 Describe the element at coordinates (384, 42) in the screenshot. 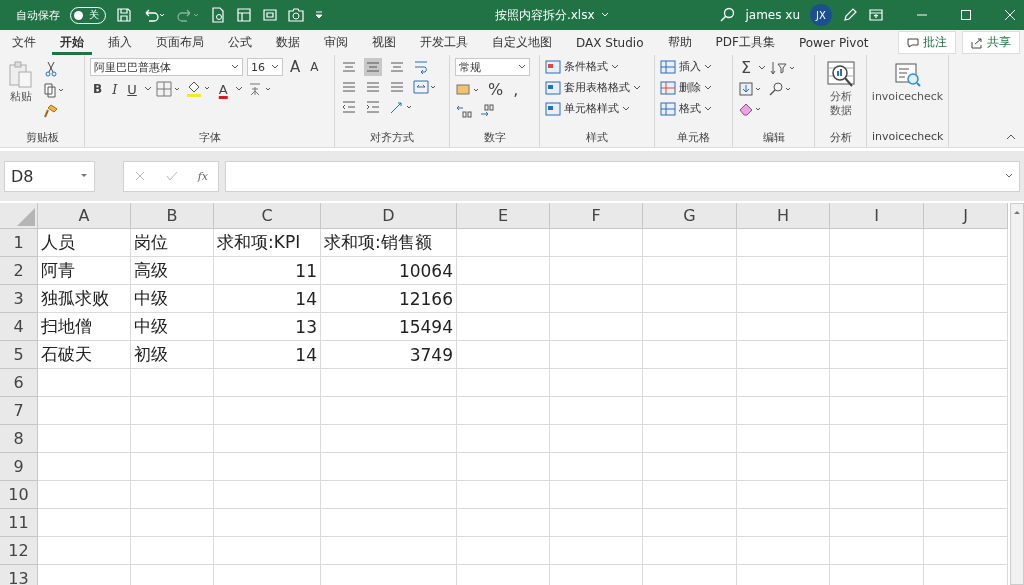

I see `ribbon-tab: 视图` at that location.